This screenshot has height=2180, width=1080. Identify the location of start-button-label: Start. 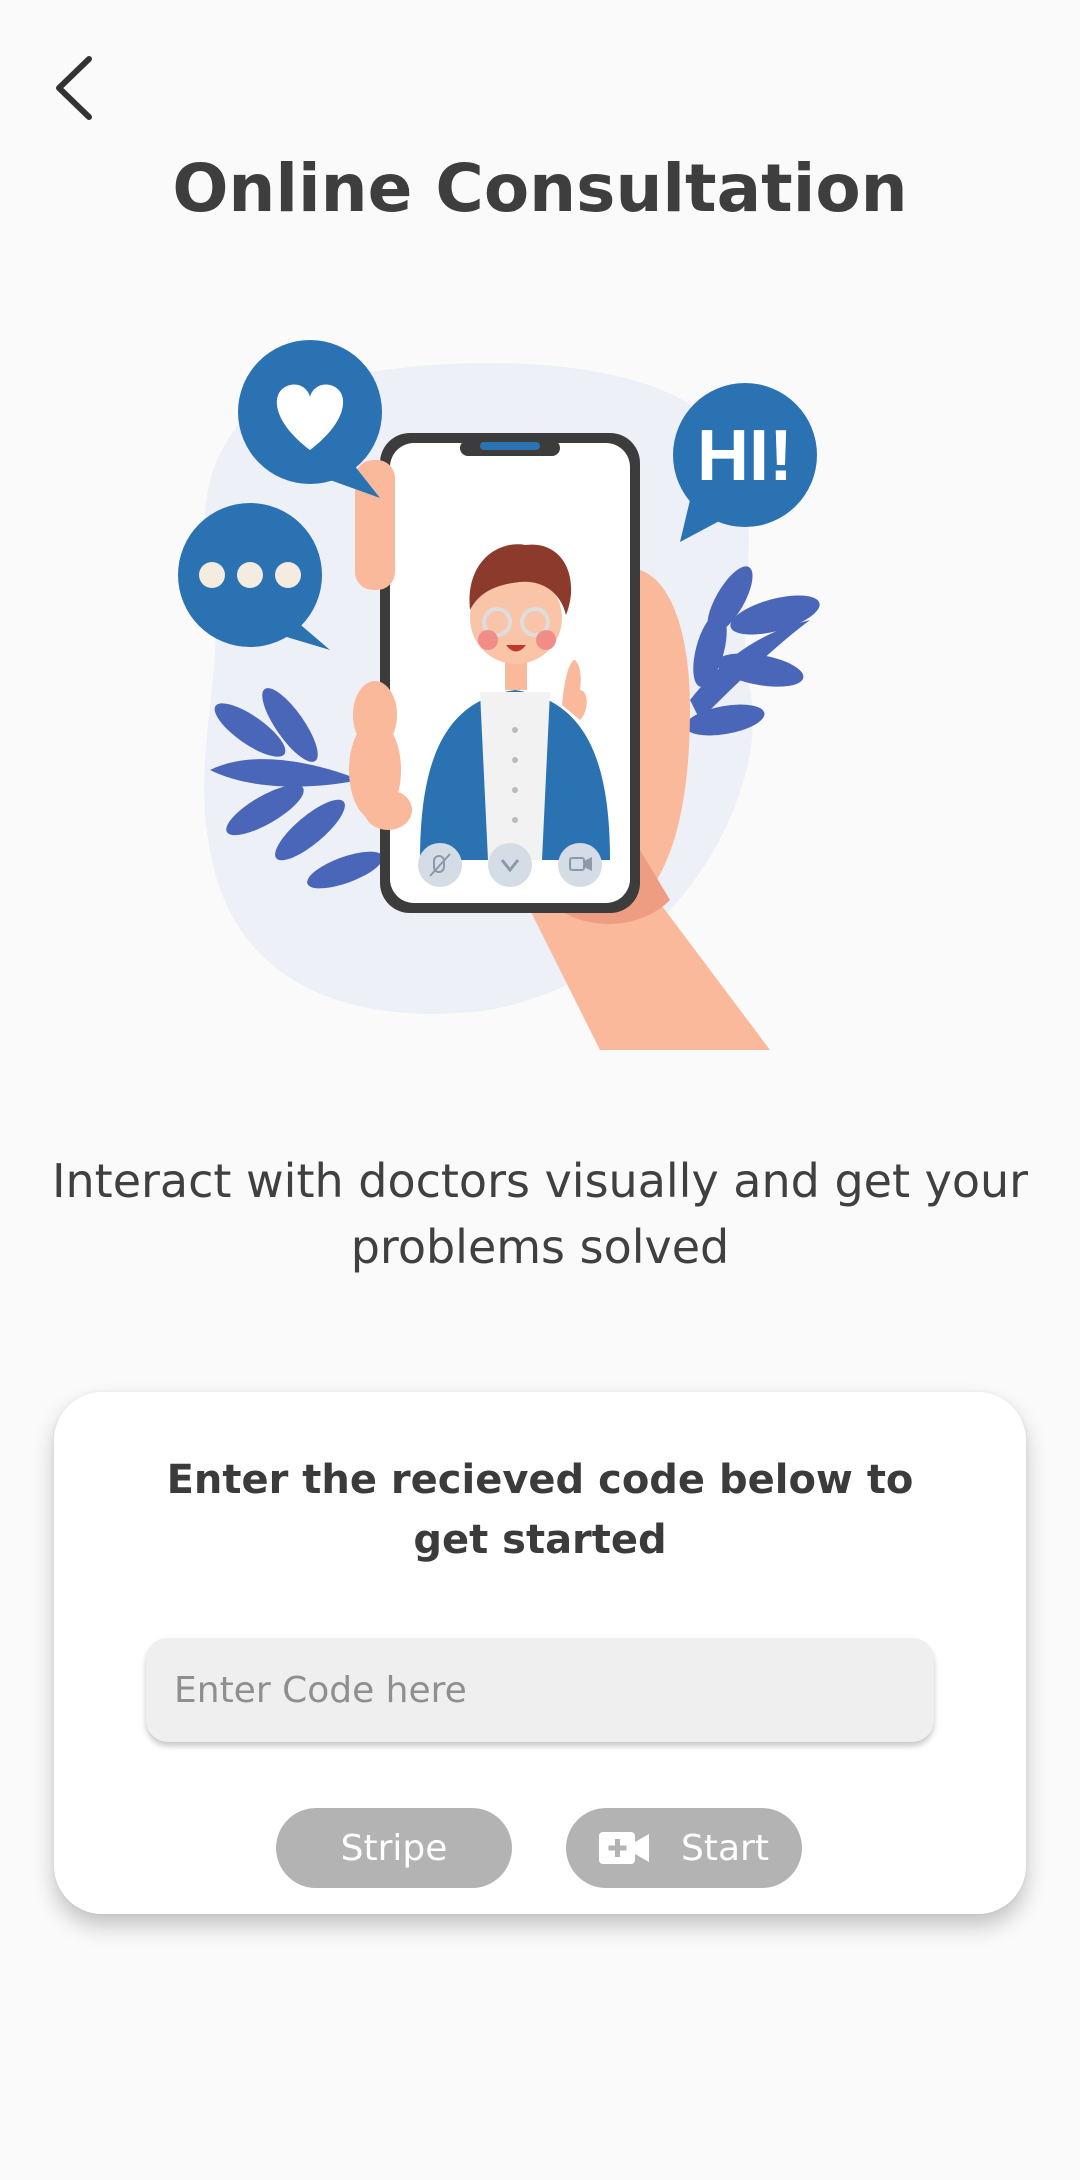
(725, 1848).